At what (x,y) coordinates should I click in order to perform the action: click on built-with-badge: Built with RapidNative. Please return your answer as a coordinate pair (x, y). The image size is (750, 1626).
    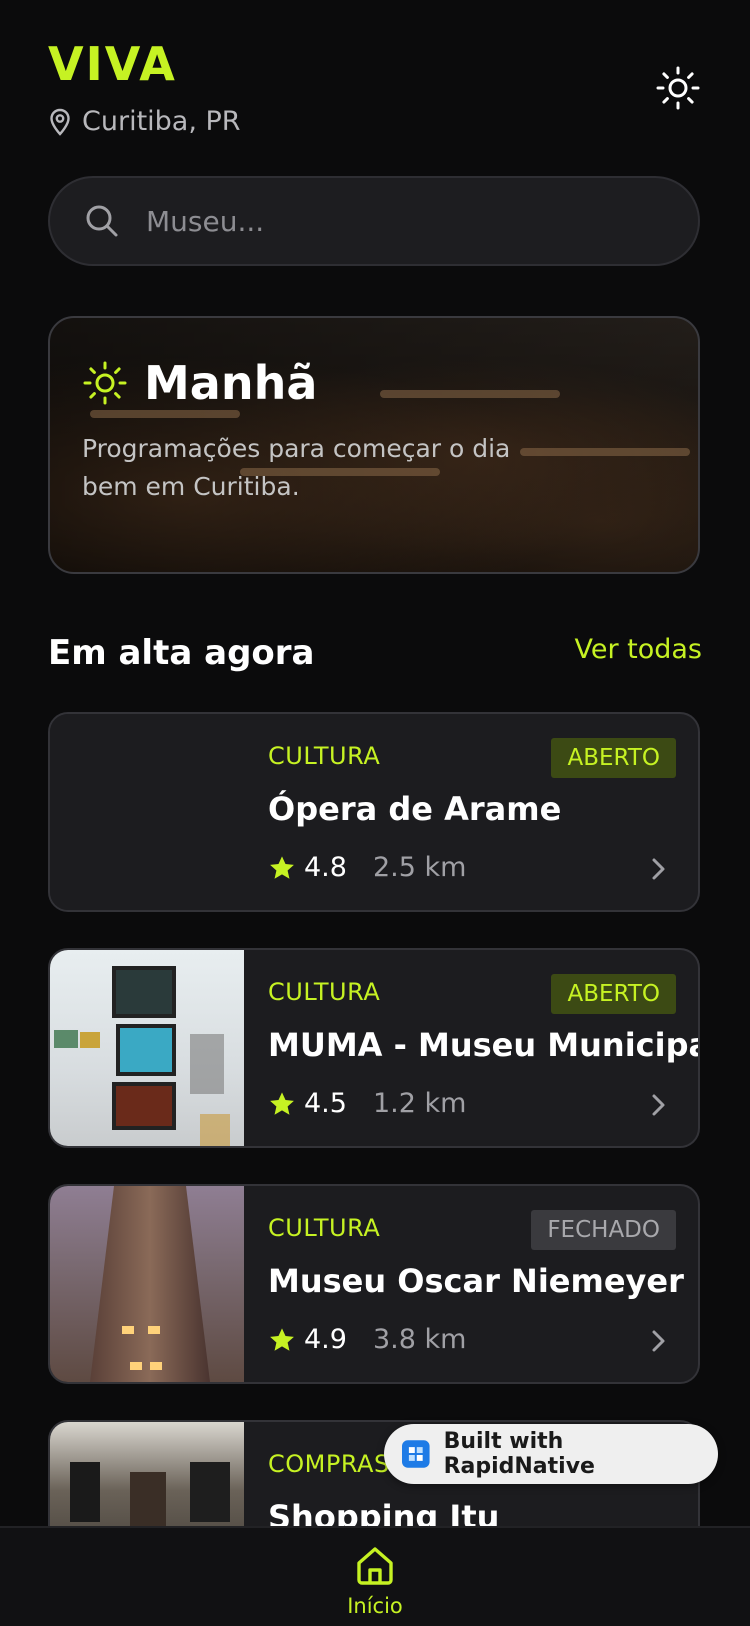
    Looking at the image, I should click on (551, 1454).